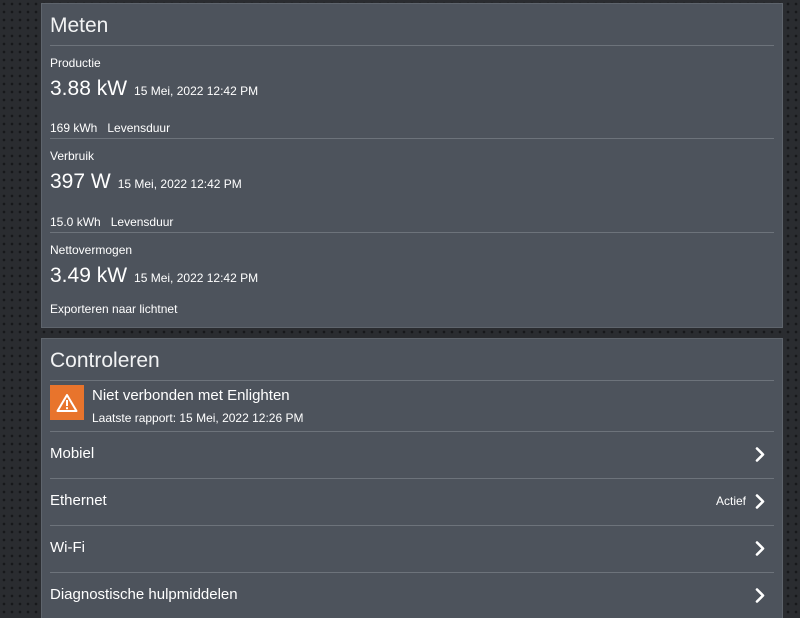 The height and width of the screenshot is (618, 800). What do you see at coordinates (191, 395) in the screenshot?
I see `warning-title: Niet verbonden met Enlighten` at bounding box center [191, 395].